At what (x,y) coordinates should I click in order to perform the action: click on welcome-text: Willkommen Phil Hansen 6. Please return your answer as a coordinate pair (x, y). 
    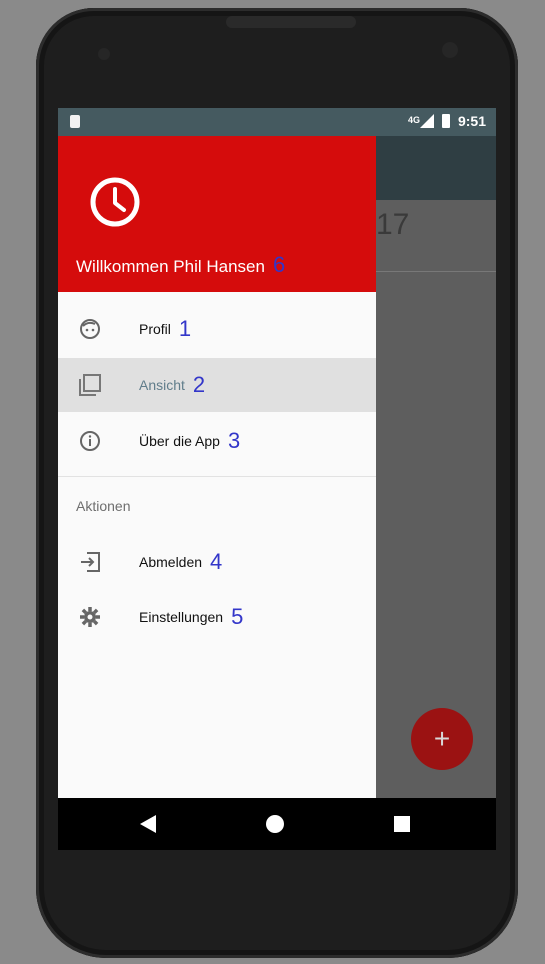
    Looking at the image, I should click on (180, 265).